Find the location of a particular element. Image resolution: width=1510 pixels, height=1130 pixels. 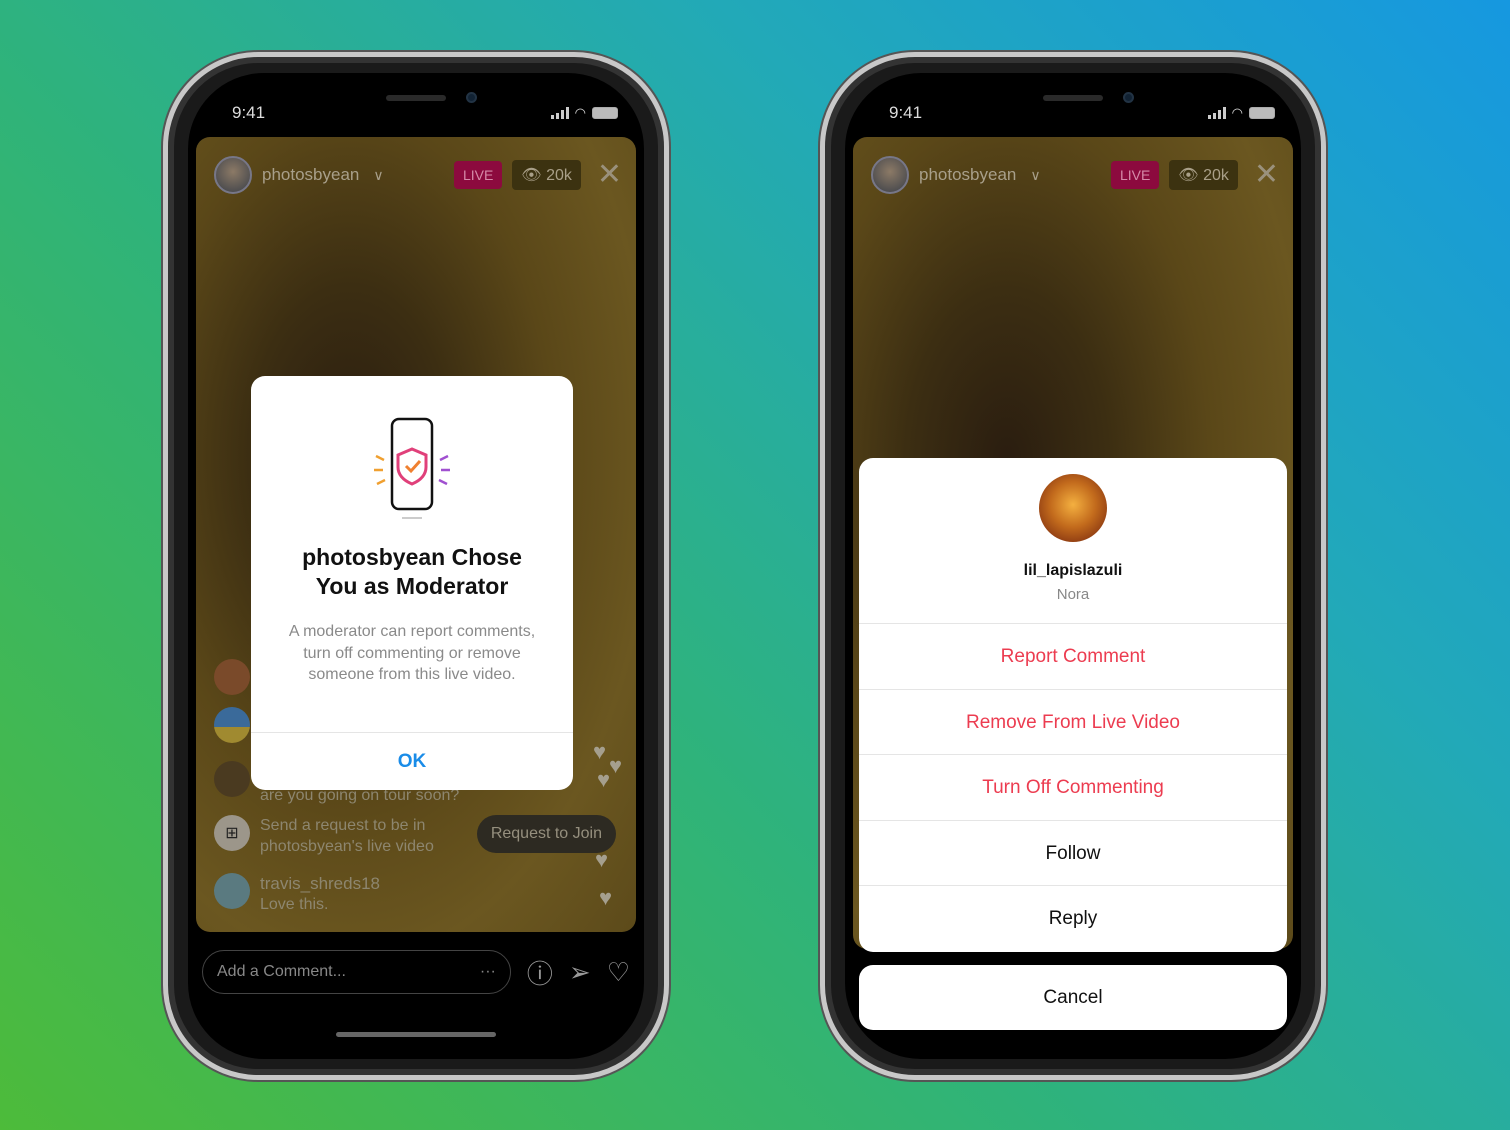

cancel-button: Cancel is located at coordinates (1073, 997).